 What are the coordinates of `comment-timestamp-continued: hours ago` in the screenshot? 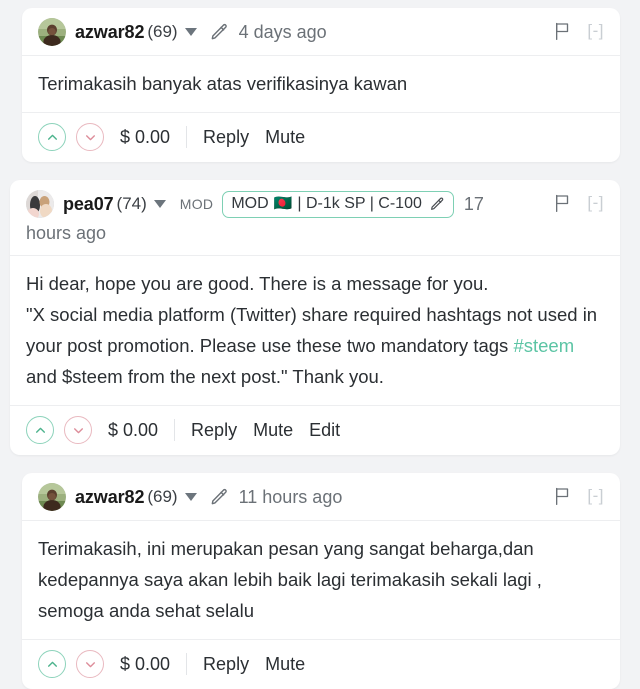 It's located at (66, 233).